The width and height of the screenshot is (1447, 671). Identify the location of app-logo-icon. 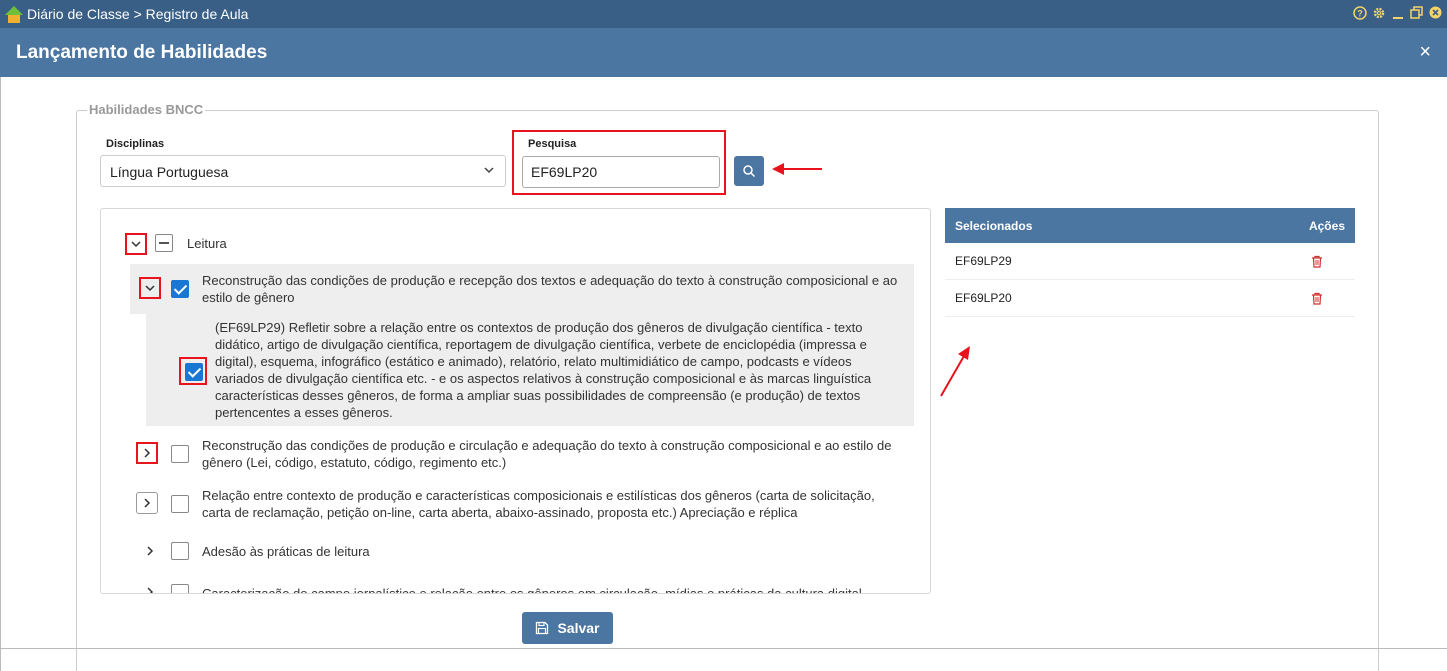
(14, 14).